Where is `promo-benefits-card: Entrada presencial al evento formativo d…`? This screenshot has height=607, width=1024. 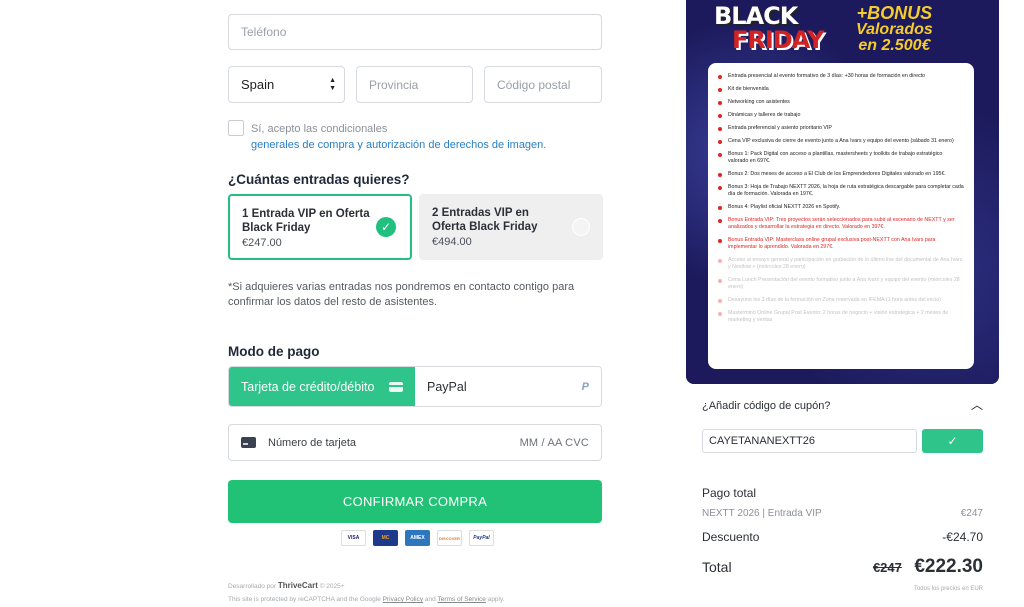
promo-benefits-card: Entrada presencial al evento formativo d… is located at coordinates (841, 216).